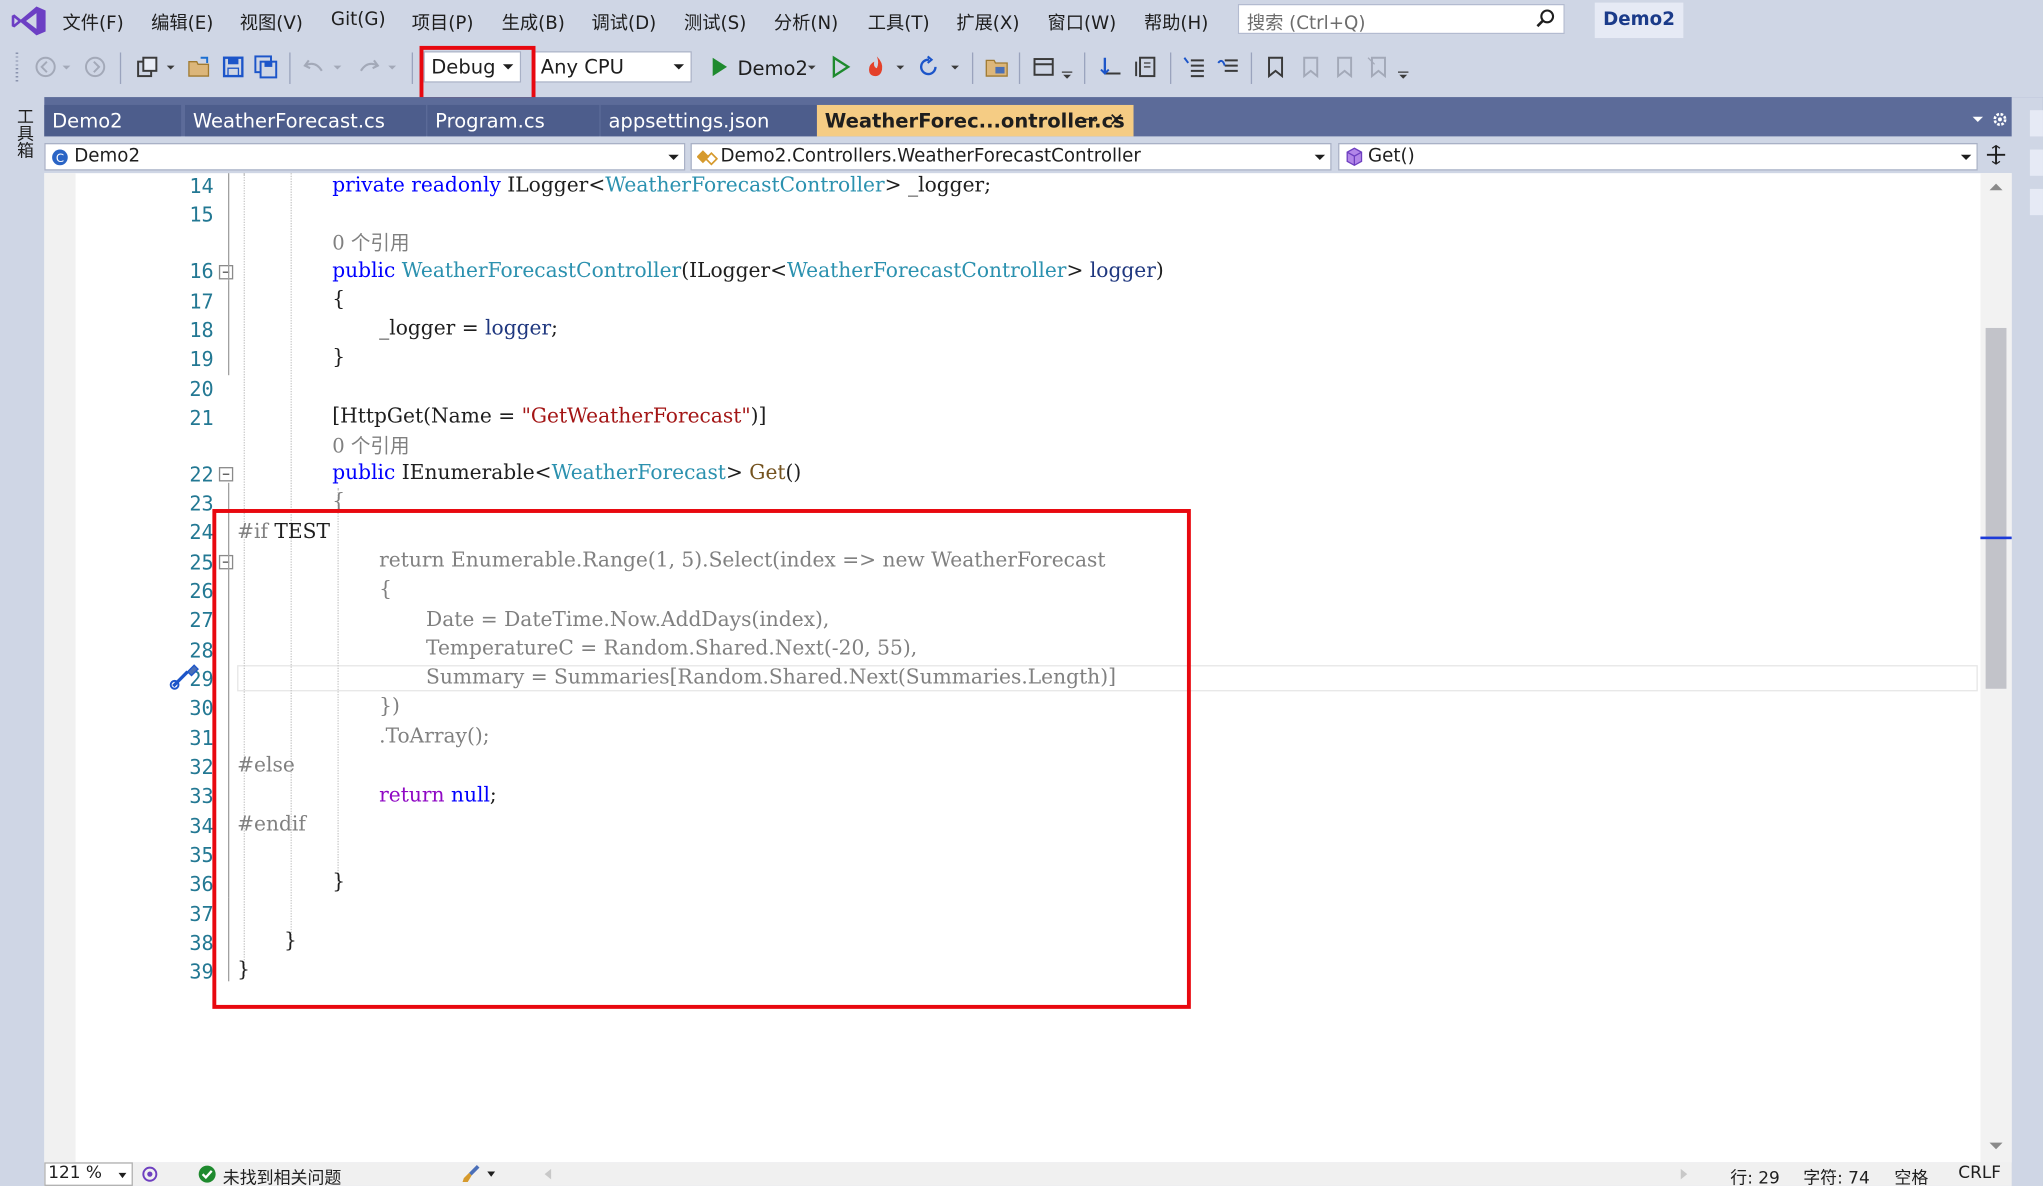  What do you see at coordinates (337, 67) in the screenshot?
I see `undo-dropdown-icon` at bounding box center [337, 67].